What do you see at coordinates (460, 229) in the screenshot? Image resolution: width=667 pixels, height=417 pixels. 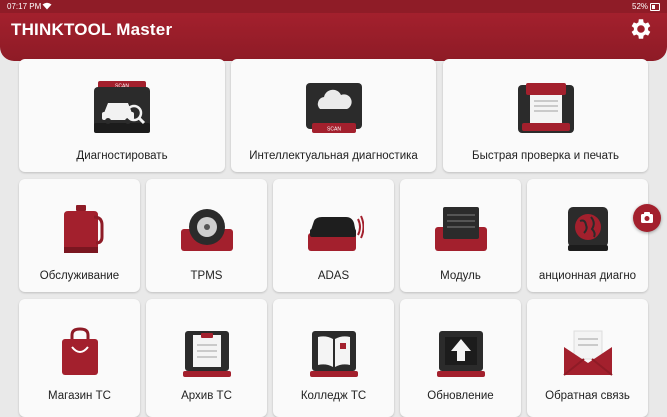 I see `module-icon` at bounding box center [460, 229].